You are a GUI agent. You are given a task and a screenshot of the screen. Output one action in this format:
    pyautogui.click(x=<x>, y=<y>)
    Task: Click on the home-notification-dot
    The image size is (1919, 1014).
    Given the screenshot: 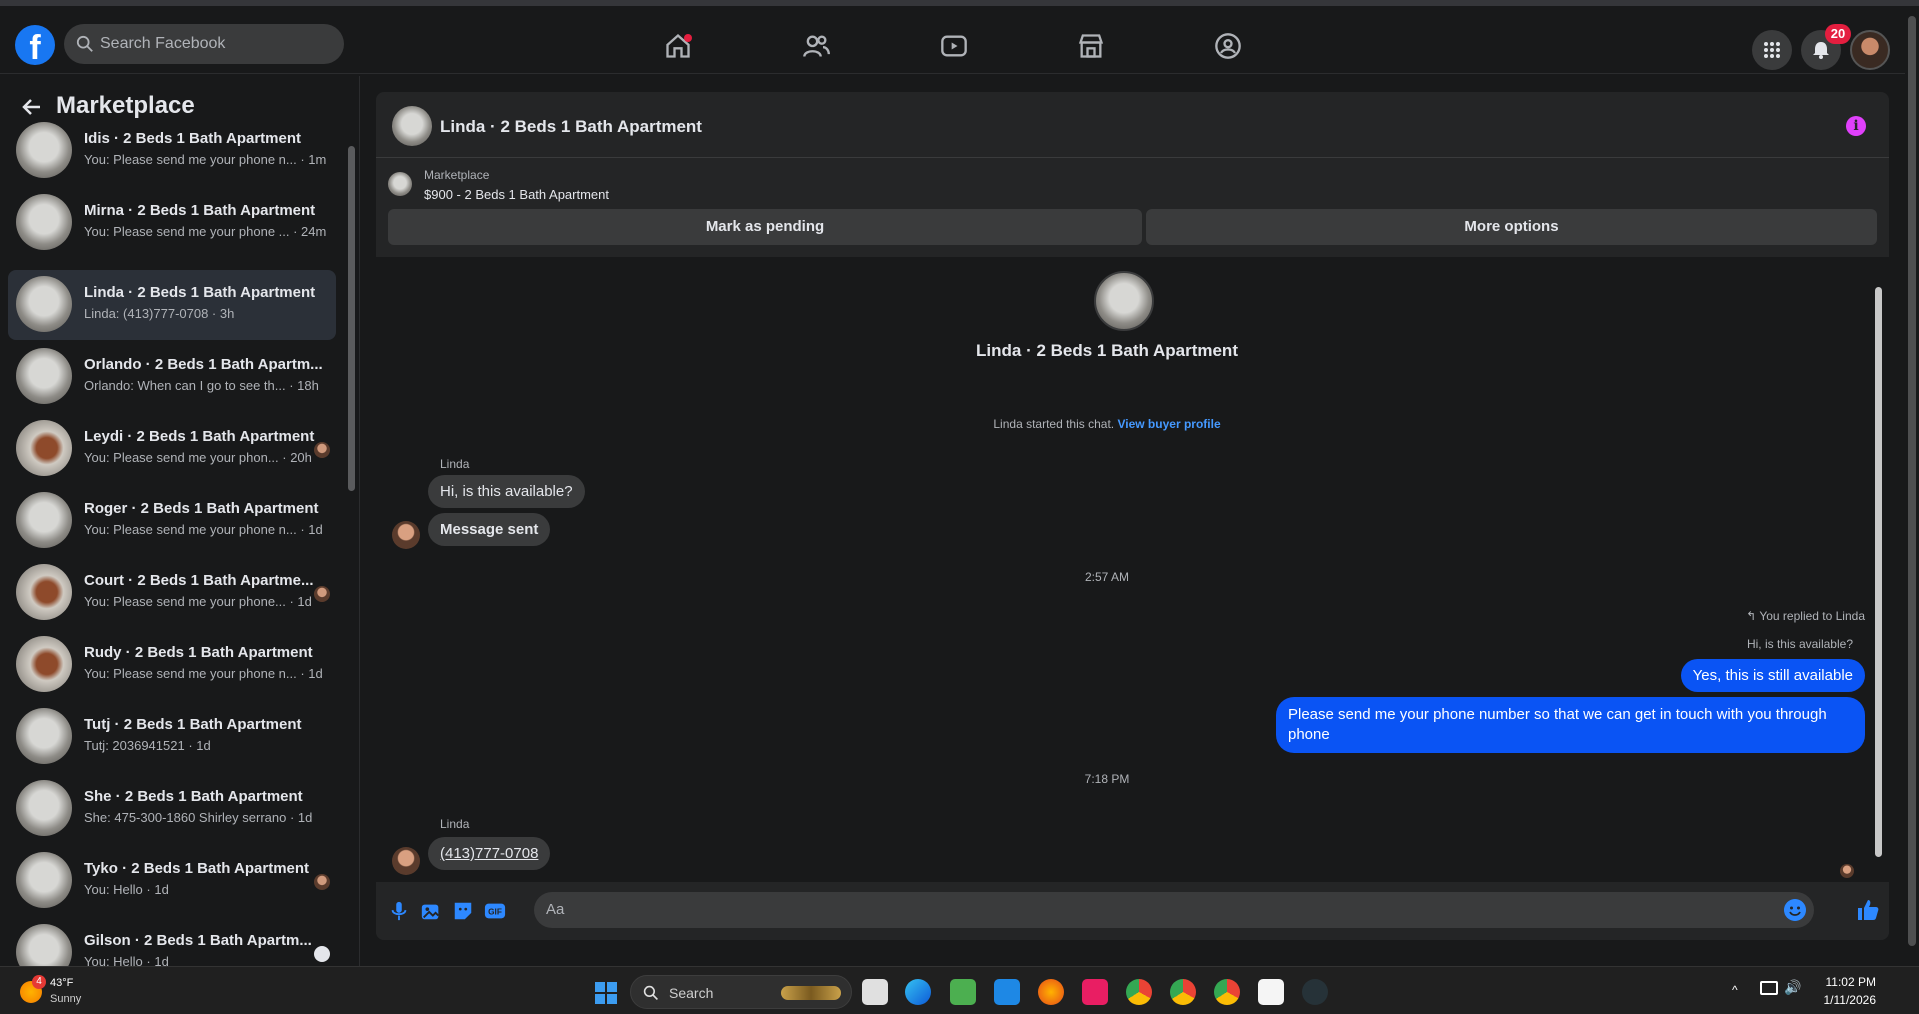 What is the action you would take?
    pyautogui.click(x=688, y=38)
    